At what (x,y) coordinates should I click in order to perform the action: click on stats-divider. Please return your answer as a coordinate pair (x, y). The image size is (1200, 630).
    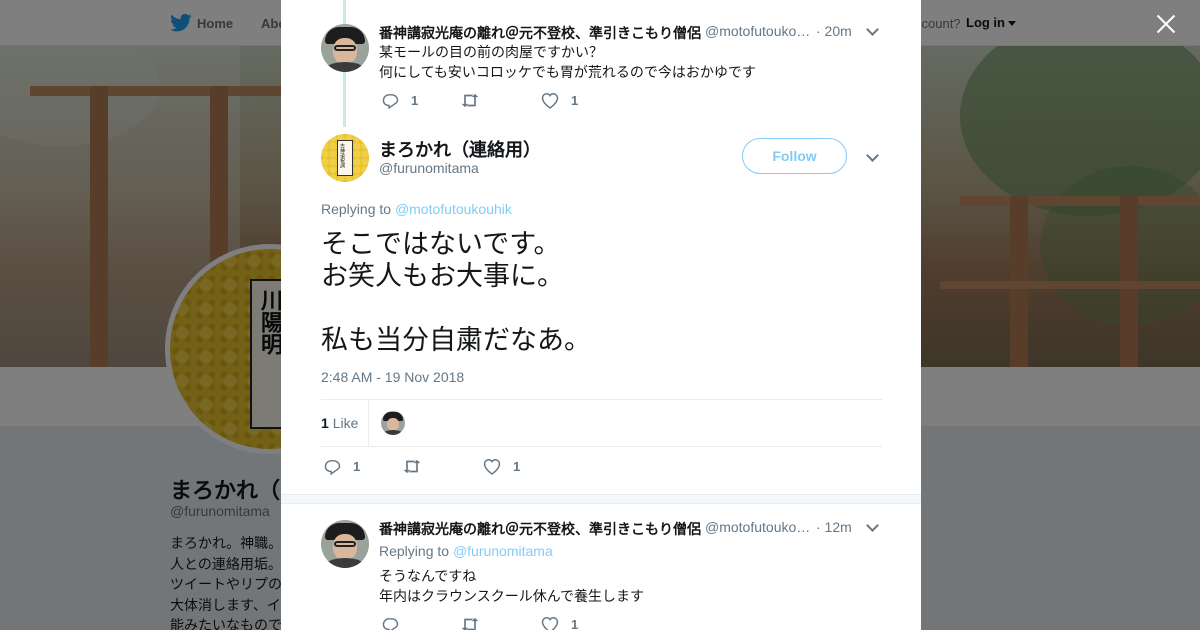
    Looking at the image, I should click on (368, 423).